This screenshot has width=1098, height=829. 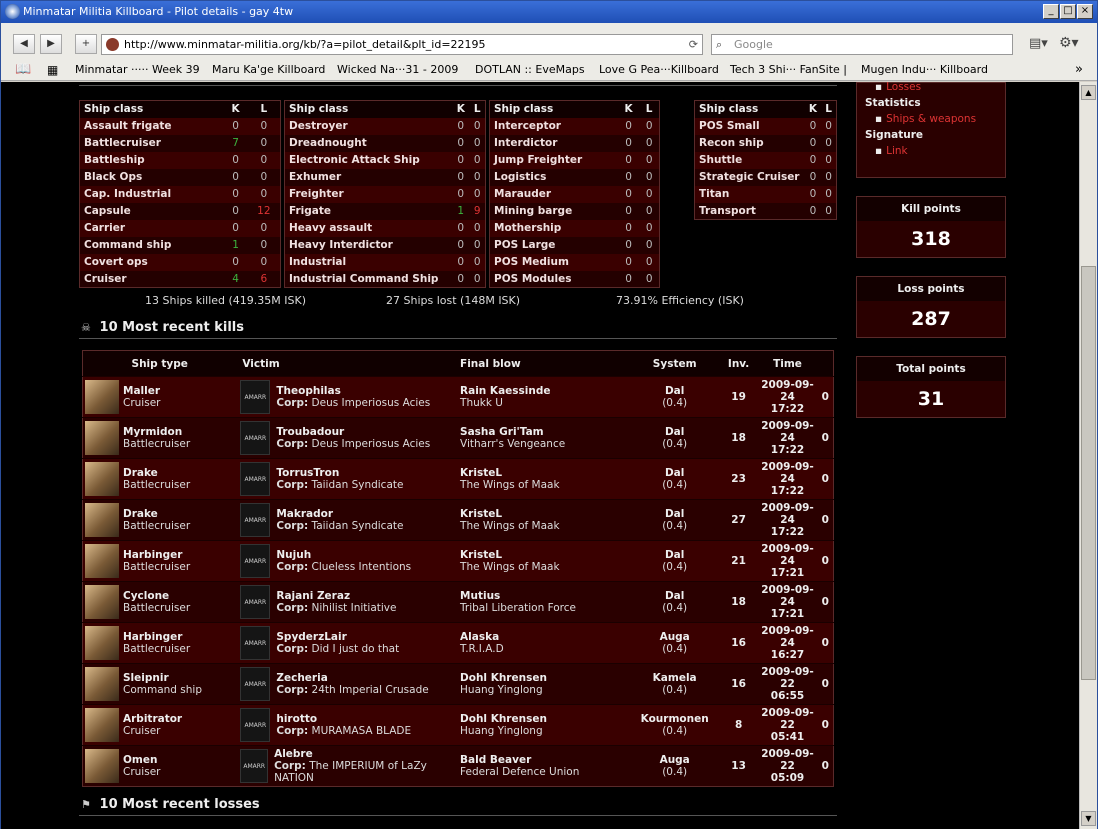 What do you see at coordinates (675, 678) in the screenshot?
I see `system-name: Kamela` at bounding box center [675, 678].